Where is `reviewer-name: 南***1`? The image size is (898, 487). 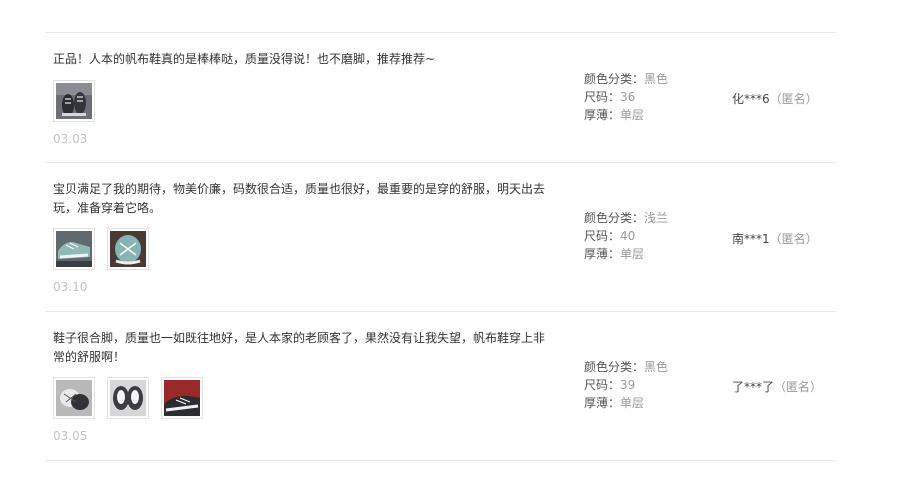
reviewer-name: 南***1 is located at coordinates (751, 239).